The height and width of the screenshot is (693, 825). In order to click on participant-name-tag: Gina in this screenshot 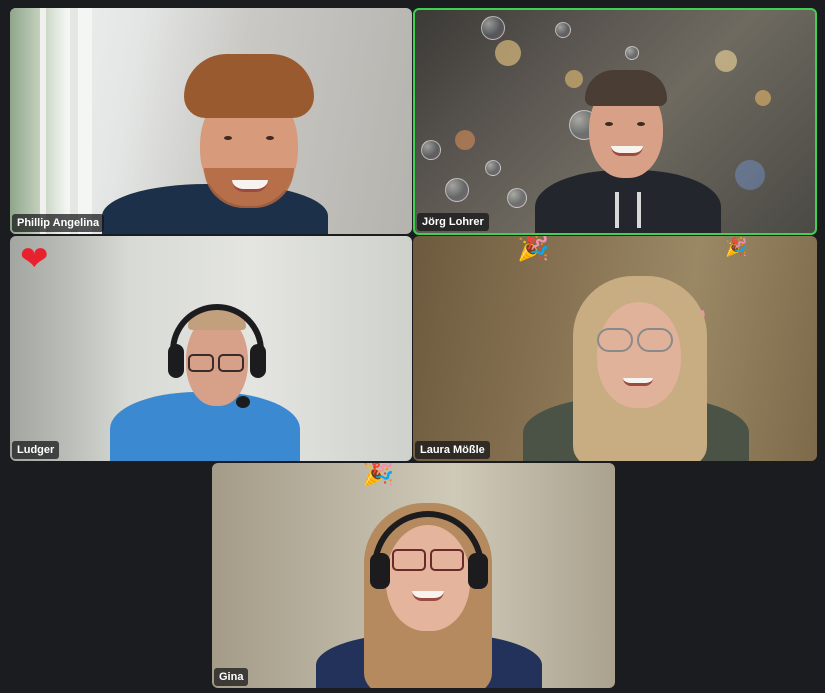, I will do `click(231, 677)`.